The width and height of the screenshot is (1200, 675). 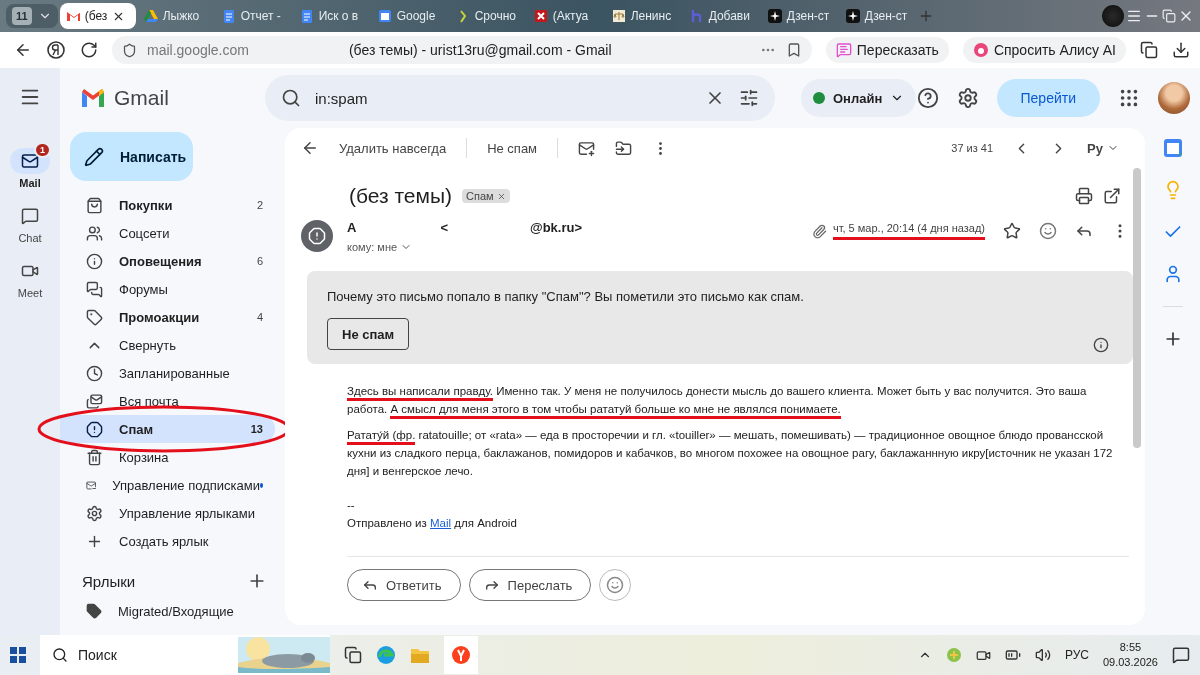 I want to click on mail-link: Mail, so click(x=441, y=523).